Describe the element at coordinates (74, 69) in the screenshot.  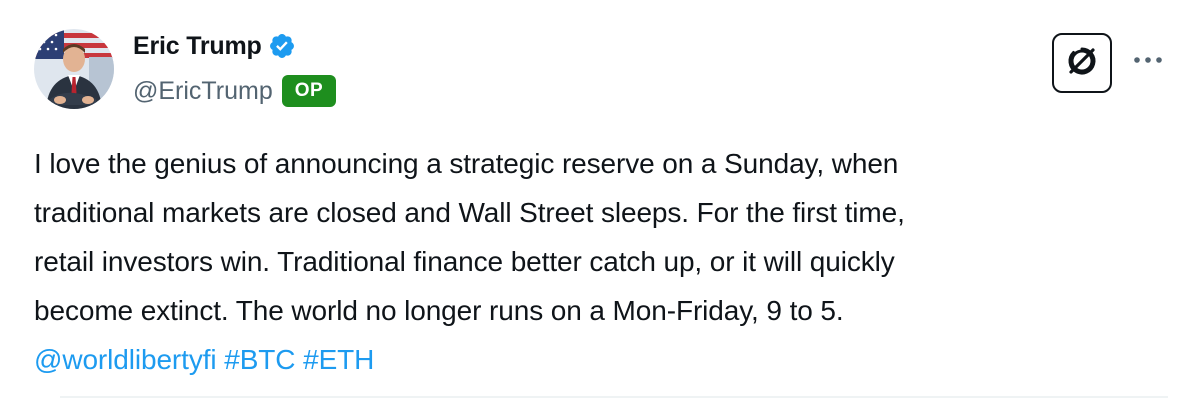
I see `avatar` at that location.